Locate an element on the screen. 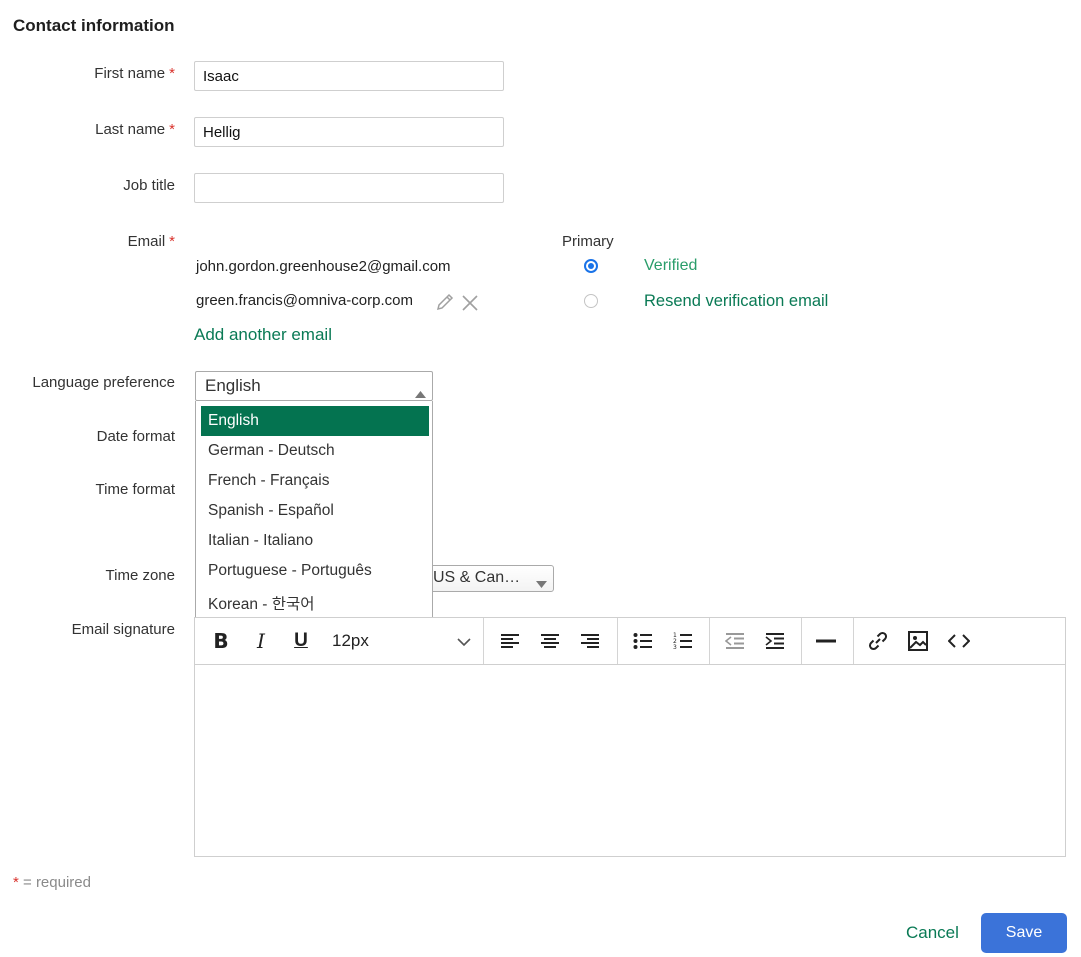 This screenshot has width=1081, height=957. outdent-icon is located at coordinates (735, 641).